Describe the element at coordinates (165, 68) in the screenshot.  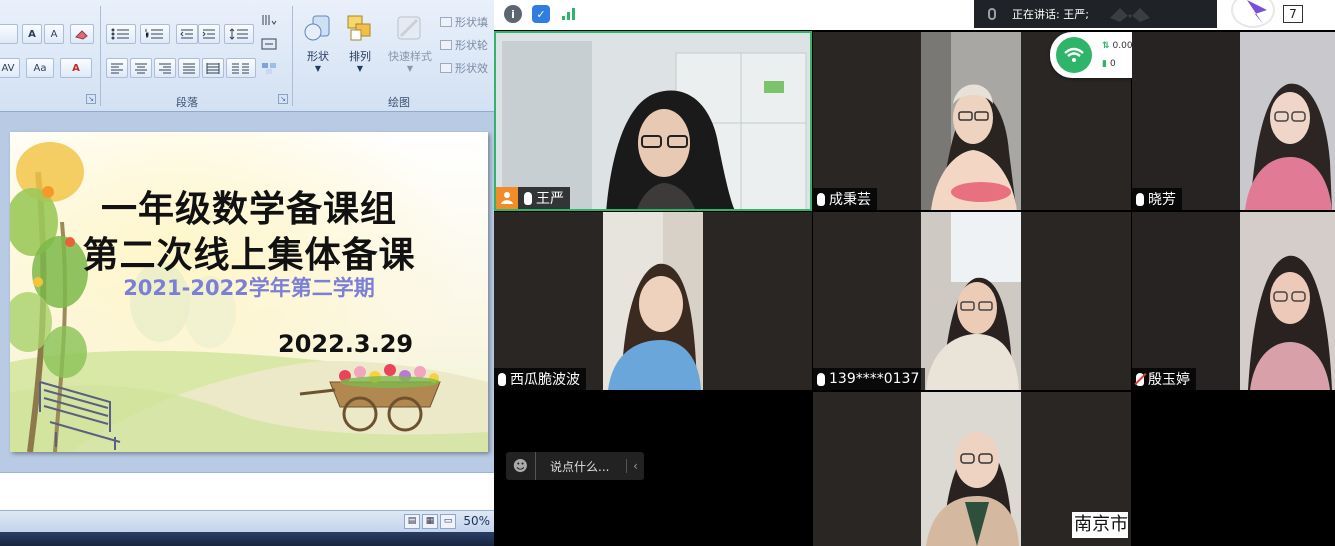
I see `align-right-button` at that location.